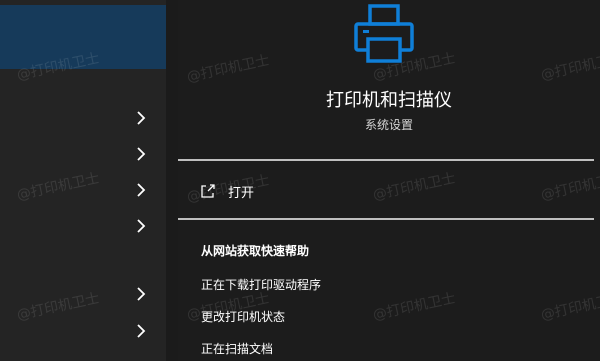 This screenshot has height=361, width=600. Describe the element at coordinates (243, 316) in the screenshot. I see `help-link: 更改打印机状态` at that location.